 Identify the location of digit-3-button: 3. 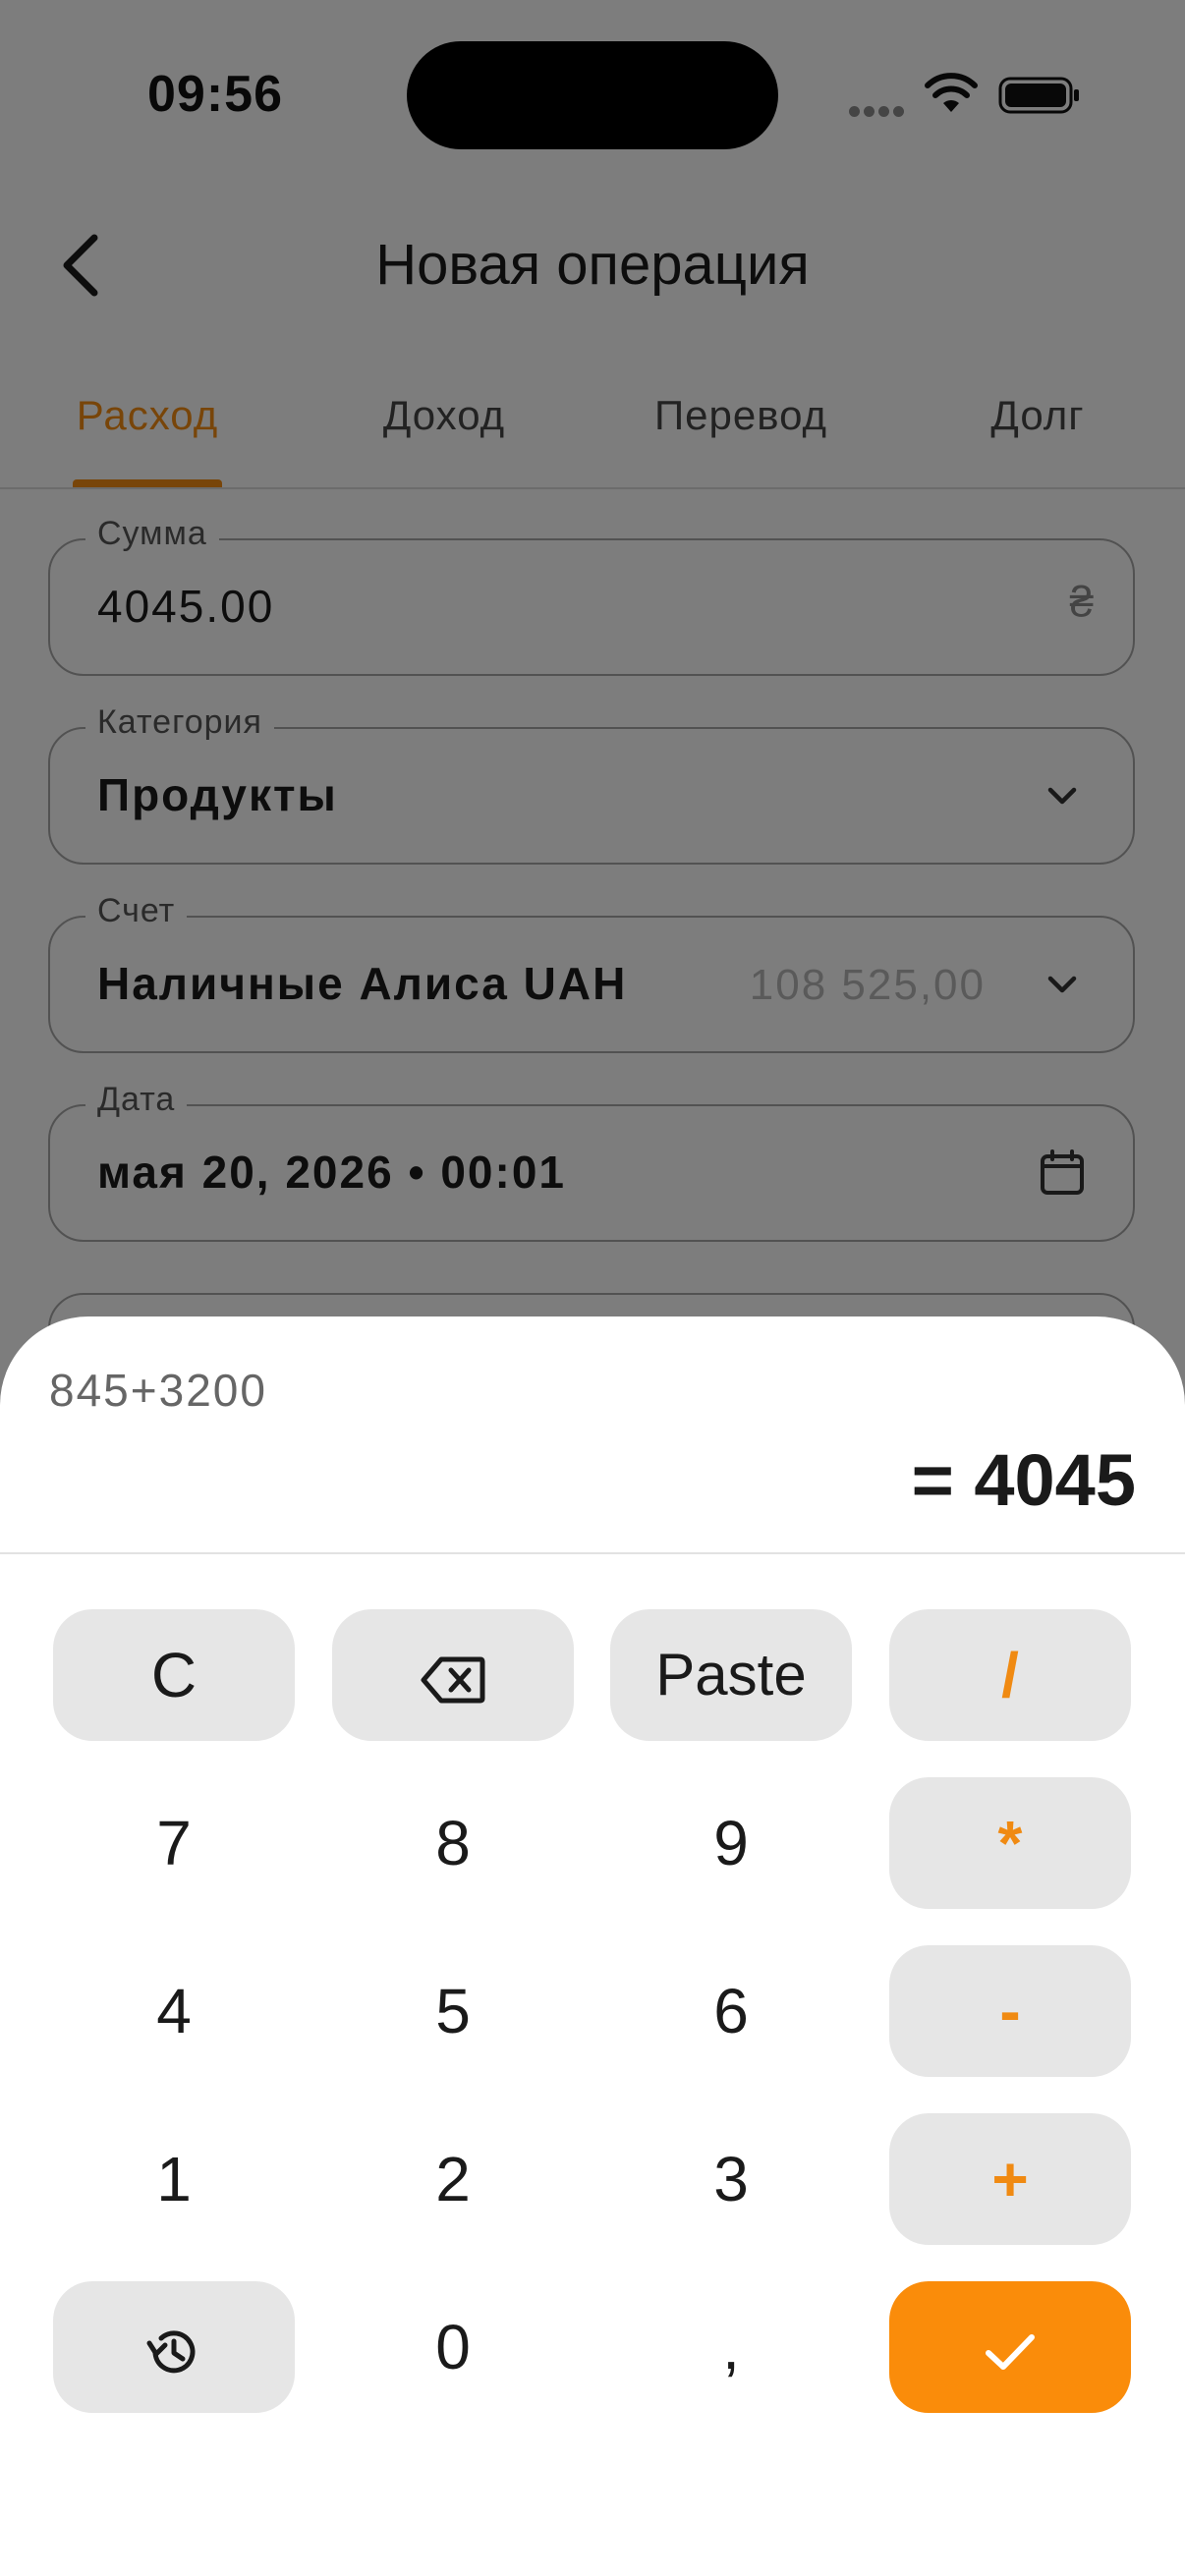
(731, 2179).